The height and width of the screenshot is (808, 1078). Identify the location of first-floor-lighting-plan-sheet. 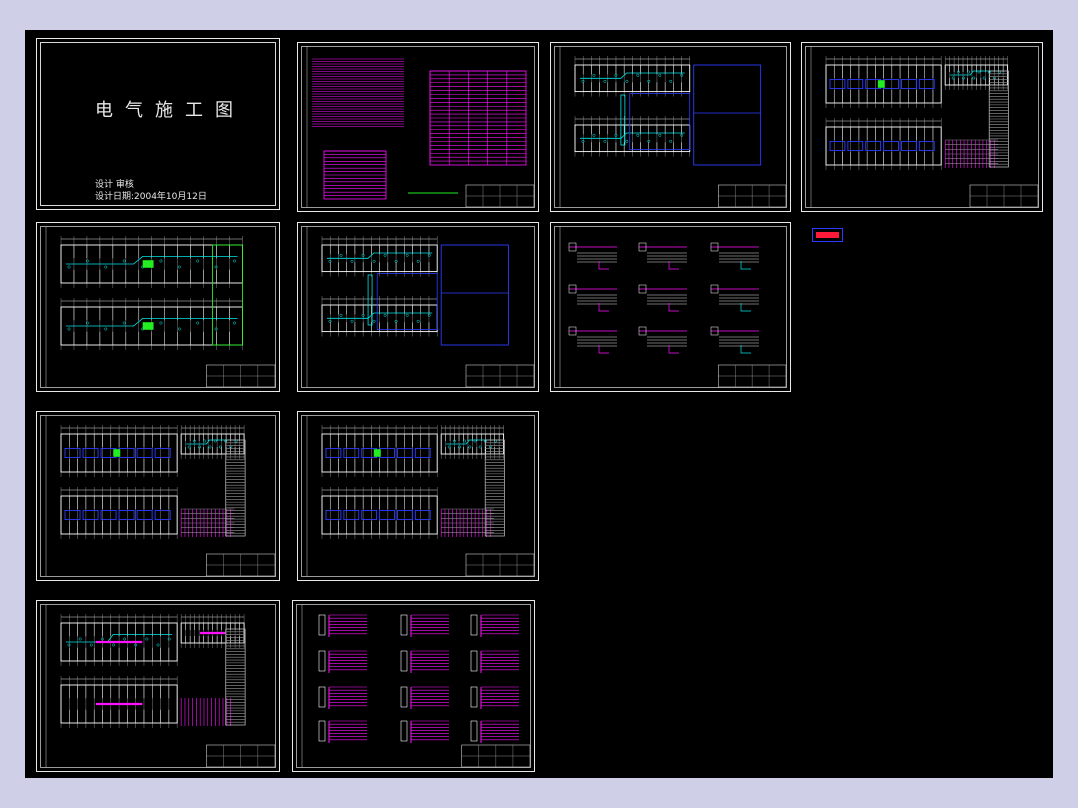
(922, 127).